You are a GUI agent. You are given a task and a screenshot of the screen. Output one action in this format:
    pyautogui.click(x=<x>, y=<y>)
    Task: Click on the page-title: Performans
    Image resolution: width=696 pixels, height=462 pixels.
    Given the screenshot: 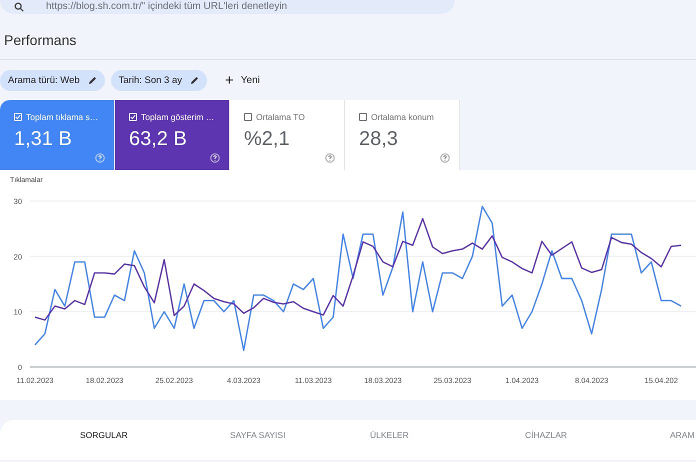 What is the action you would take?
    pyautogui.click(x=40, y=40)
    